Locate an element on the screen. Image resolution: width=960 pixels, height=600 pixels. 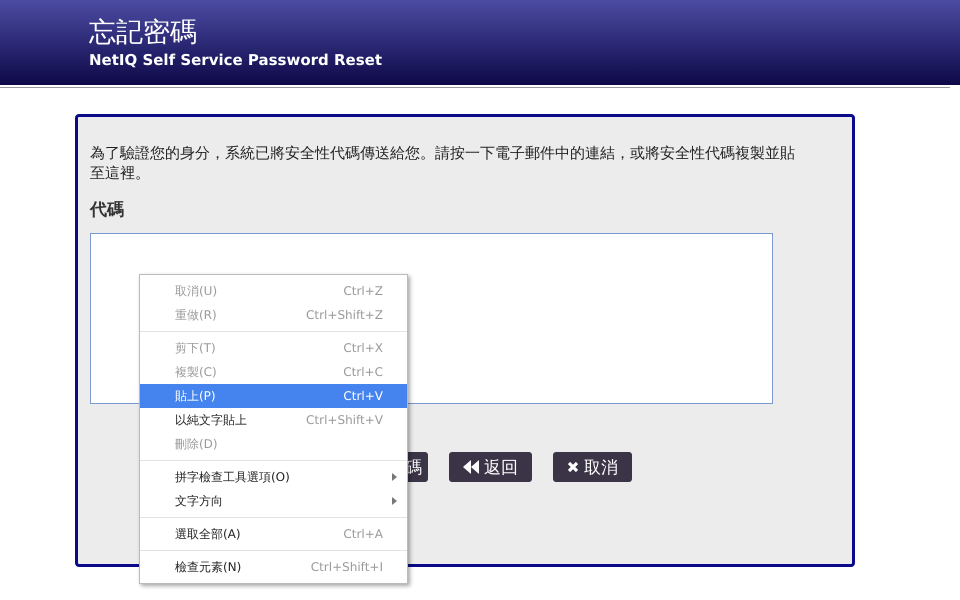
close-icon is located at coordinates (573, 467).